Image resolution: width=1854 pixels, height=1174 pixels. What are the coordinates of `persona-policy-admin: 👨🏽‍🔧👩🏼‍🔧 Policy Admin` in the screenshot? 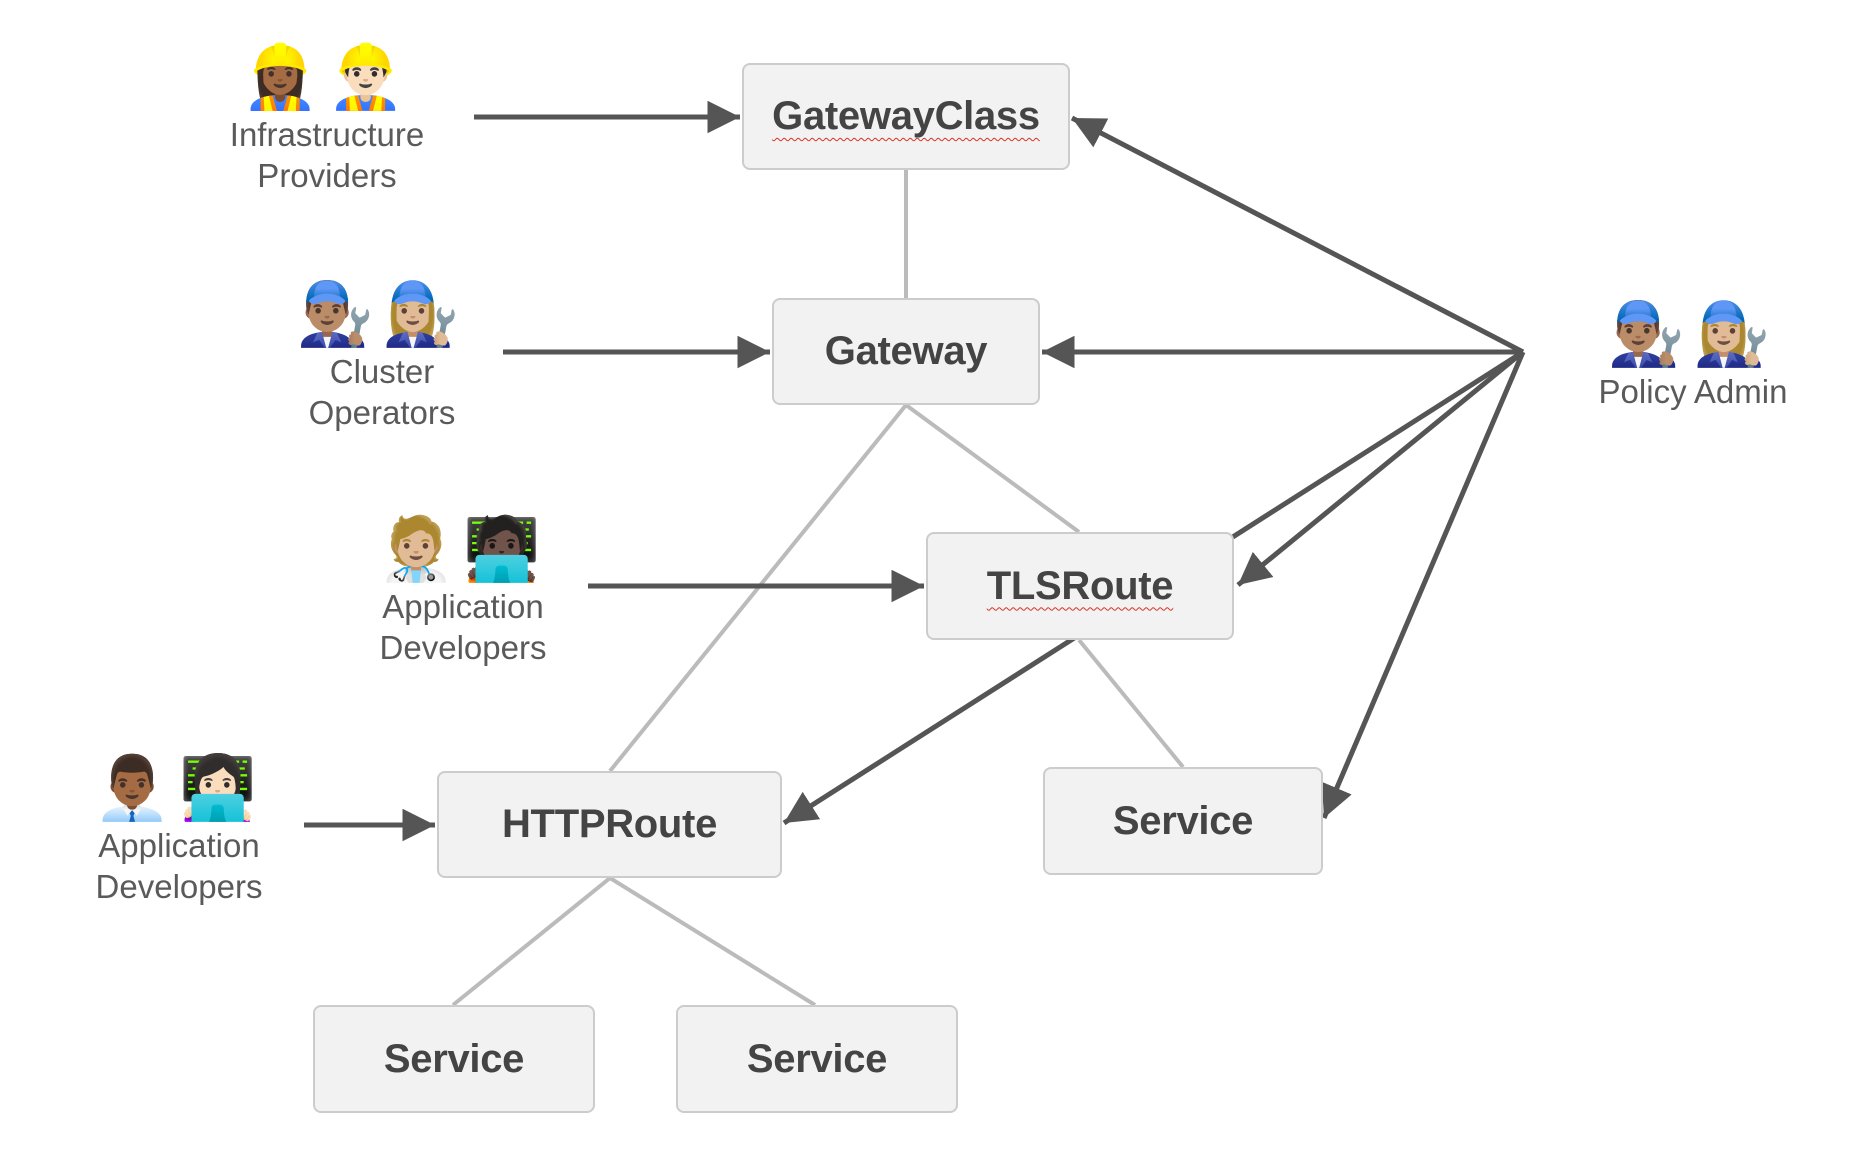 It's located at (1693, 354).